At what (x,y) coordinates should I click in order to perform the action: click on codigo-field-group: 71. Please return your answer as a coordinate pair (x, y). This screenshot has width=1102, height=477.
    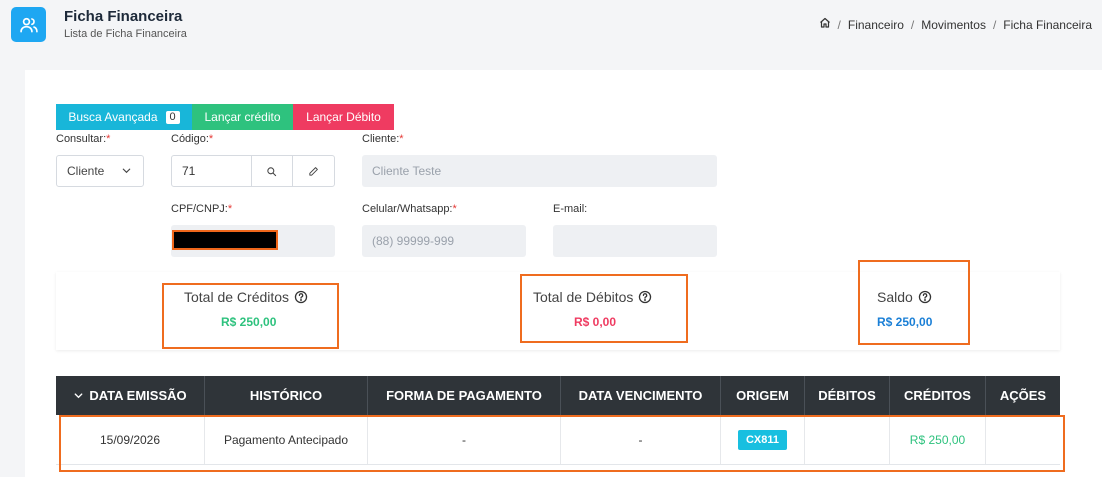
    Looking at the image, I should click on (253, 171).